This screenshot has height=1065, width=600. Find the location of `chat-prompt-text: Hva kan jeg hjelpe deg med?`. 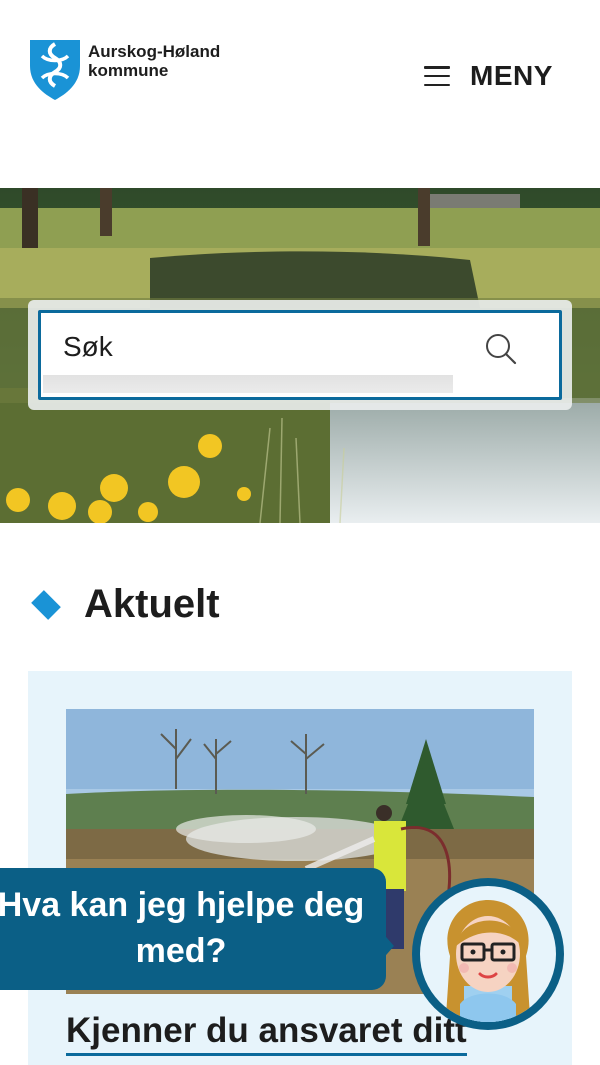

chat-prompt-text: Hva kan jeg hjelpe deg med? is located at coordinates (182, 928).